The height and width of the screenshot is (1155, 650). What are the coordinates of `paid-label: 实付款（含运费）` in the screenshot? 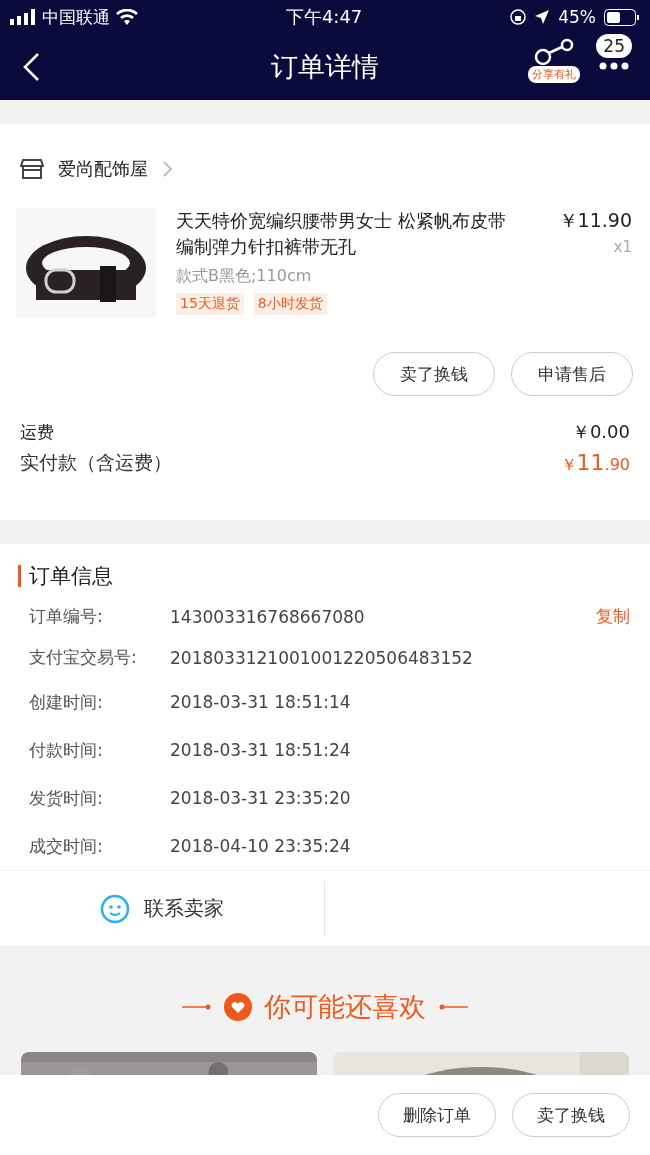 It's located at (96, 462).